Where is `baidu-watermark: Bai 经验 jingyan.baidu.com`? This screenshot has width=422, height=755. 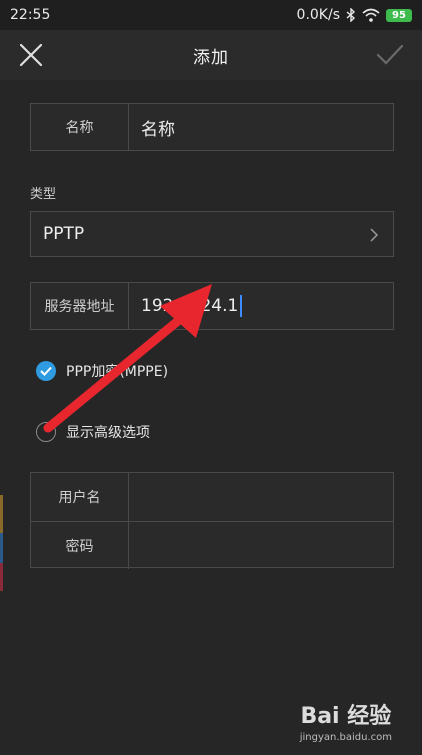 baidu-watermark: Bai 经验 jingyan.baidu.com is located at coordinates (346, 720).